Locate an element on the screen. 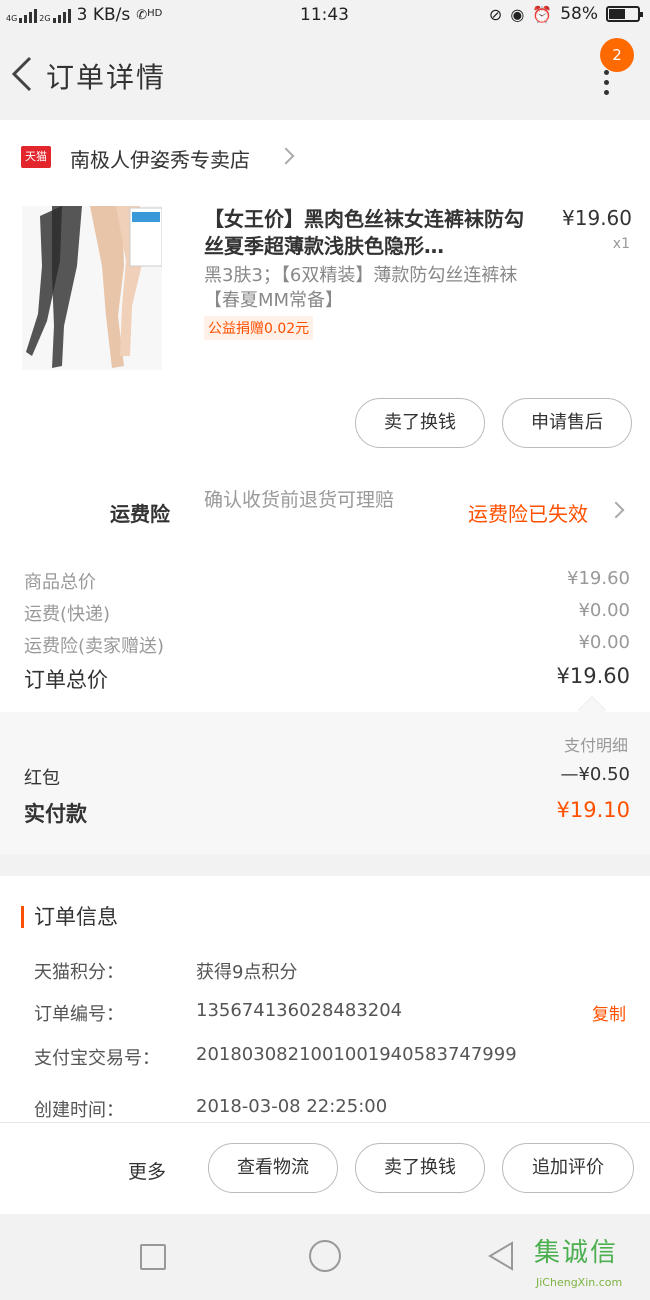  bottom-action-bar: 更多 查看物流 卖了换钱 追加评价 is located at coordinates (325, 1168).